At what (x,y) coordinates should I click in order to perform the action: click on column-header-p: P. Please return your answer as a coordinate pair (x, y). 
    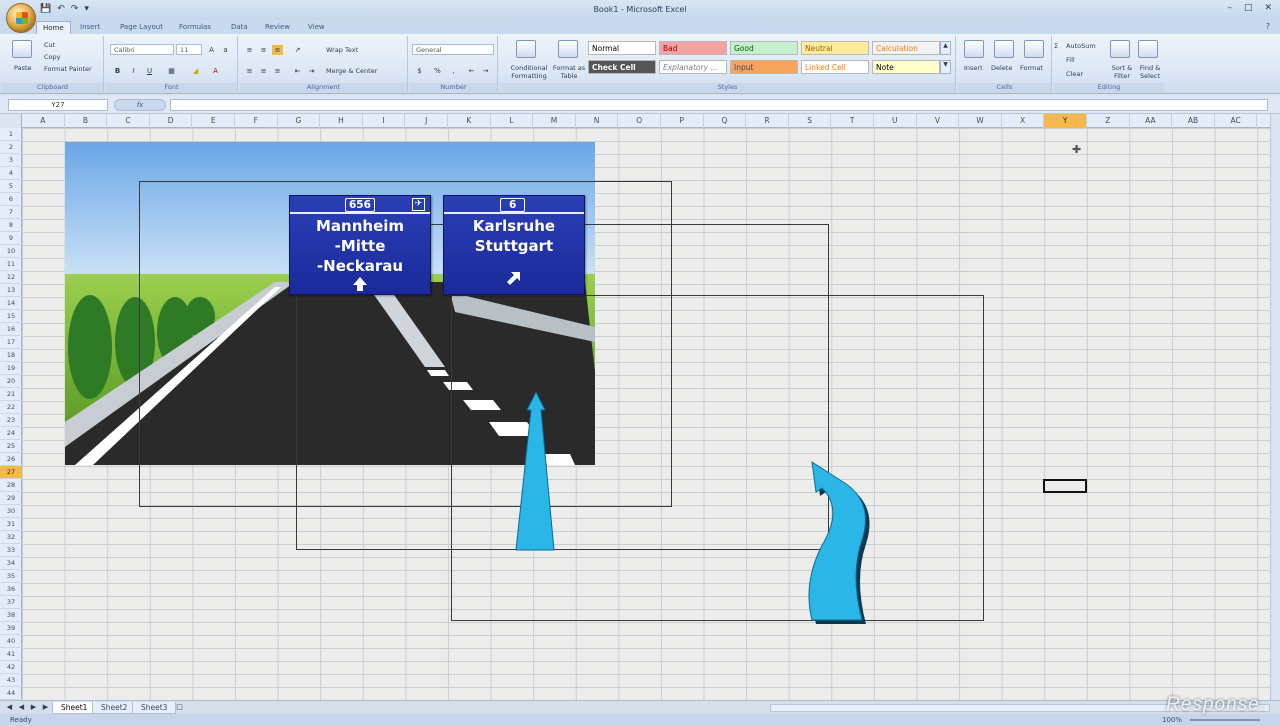
    Looking at the image, I should click on (682, 121).